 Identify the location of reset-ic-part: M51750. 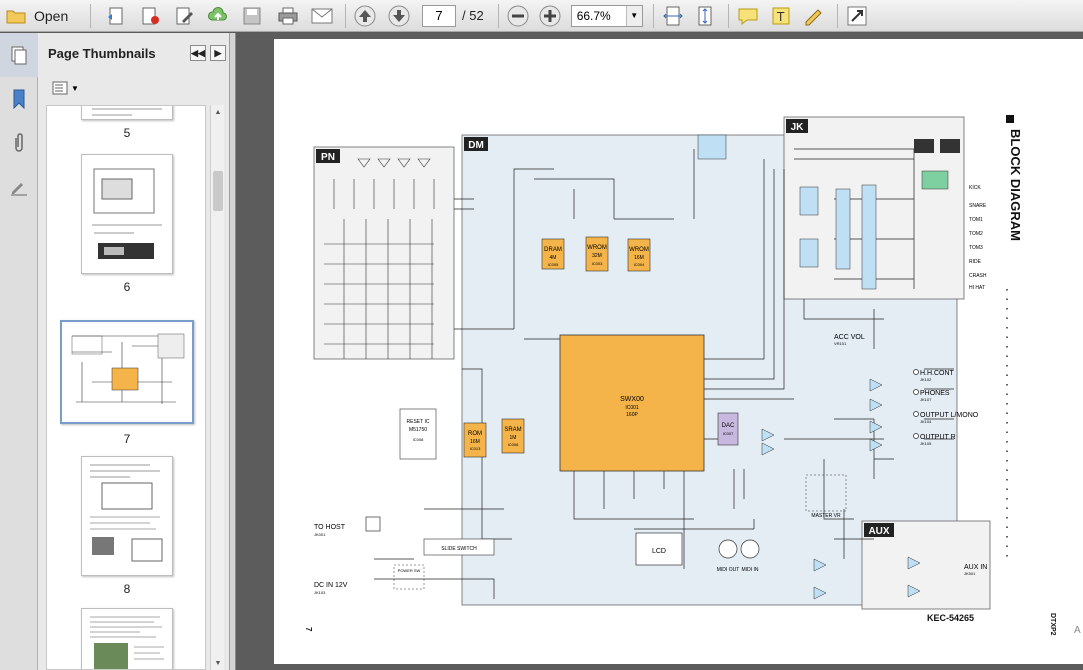
(418, 430).